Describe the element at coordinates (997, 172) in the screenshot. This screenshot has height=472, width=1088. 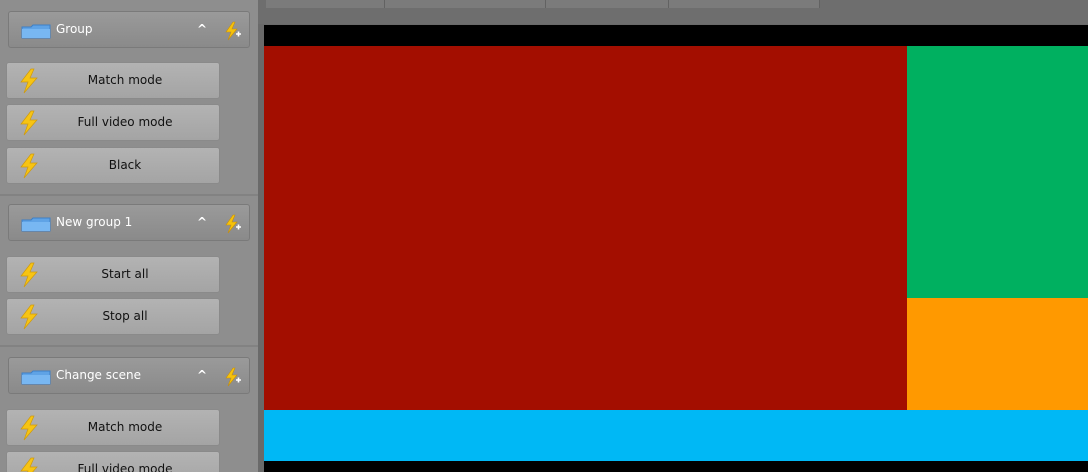
I see `green-layer` at that location.